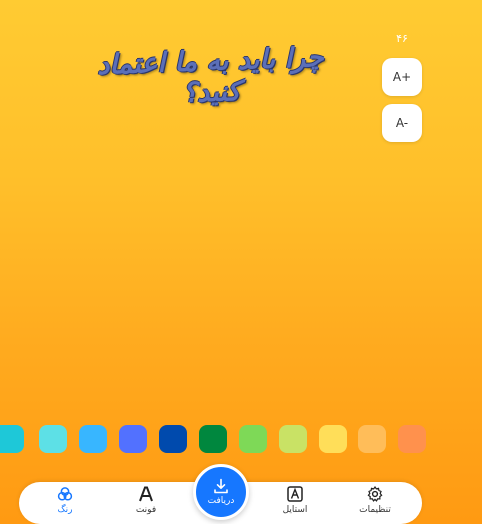 Image resolution: width=482 pixels, height=524 pixels. I want to click on font-size-value: ۴۶, so click(402, 38).